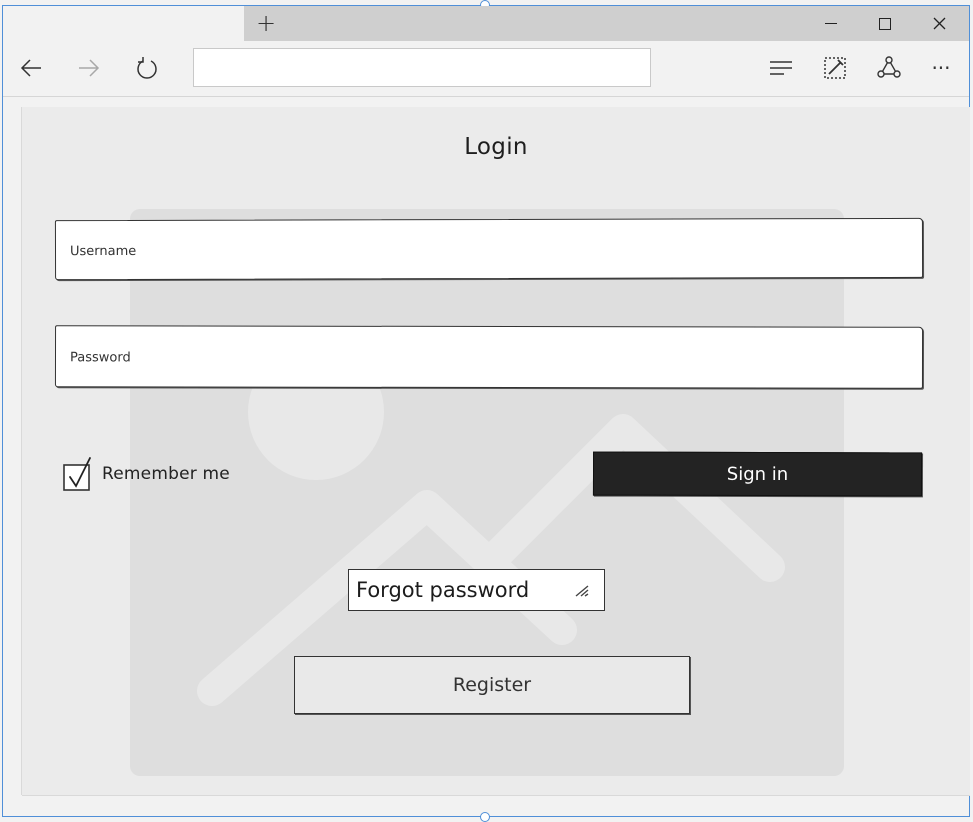 The width and height of the screenshot is (973, 822). What do you see at coordinates (266, 23) in the screenshot?
I see `new-tab-button: +` at bounding box center [266, 23].